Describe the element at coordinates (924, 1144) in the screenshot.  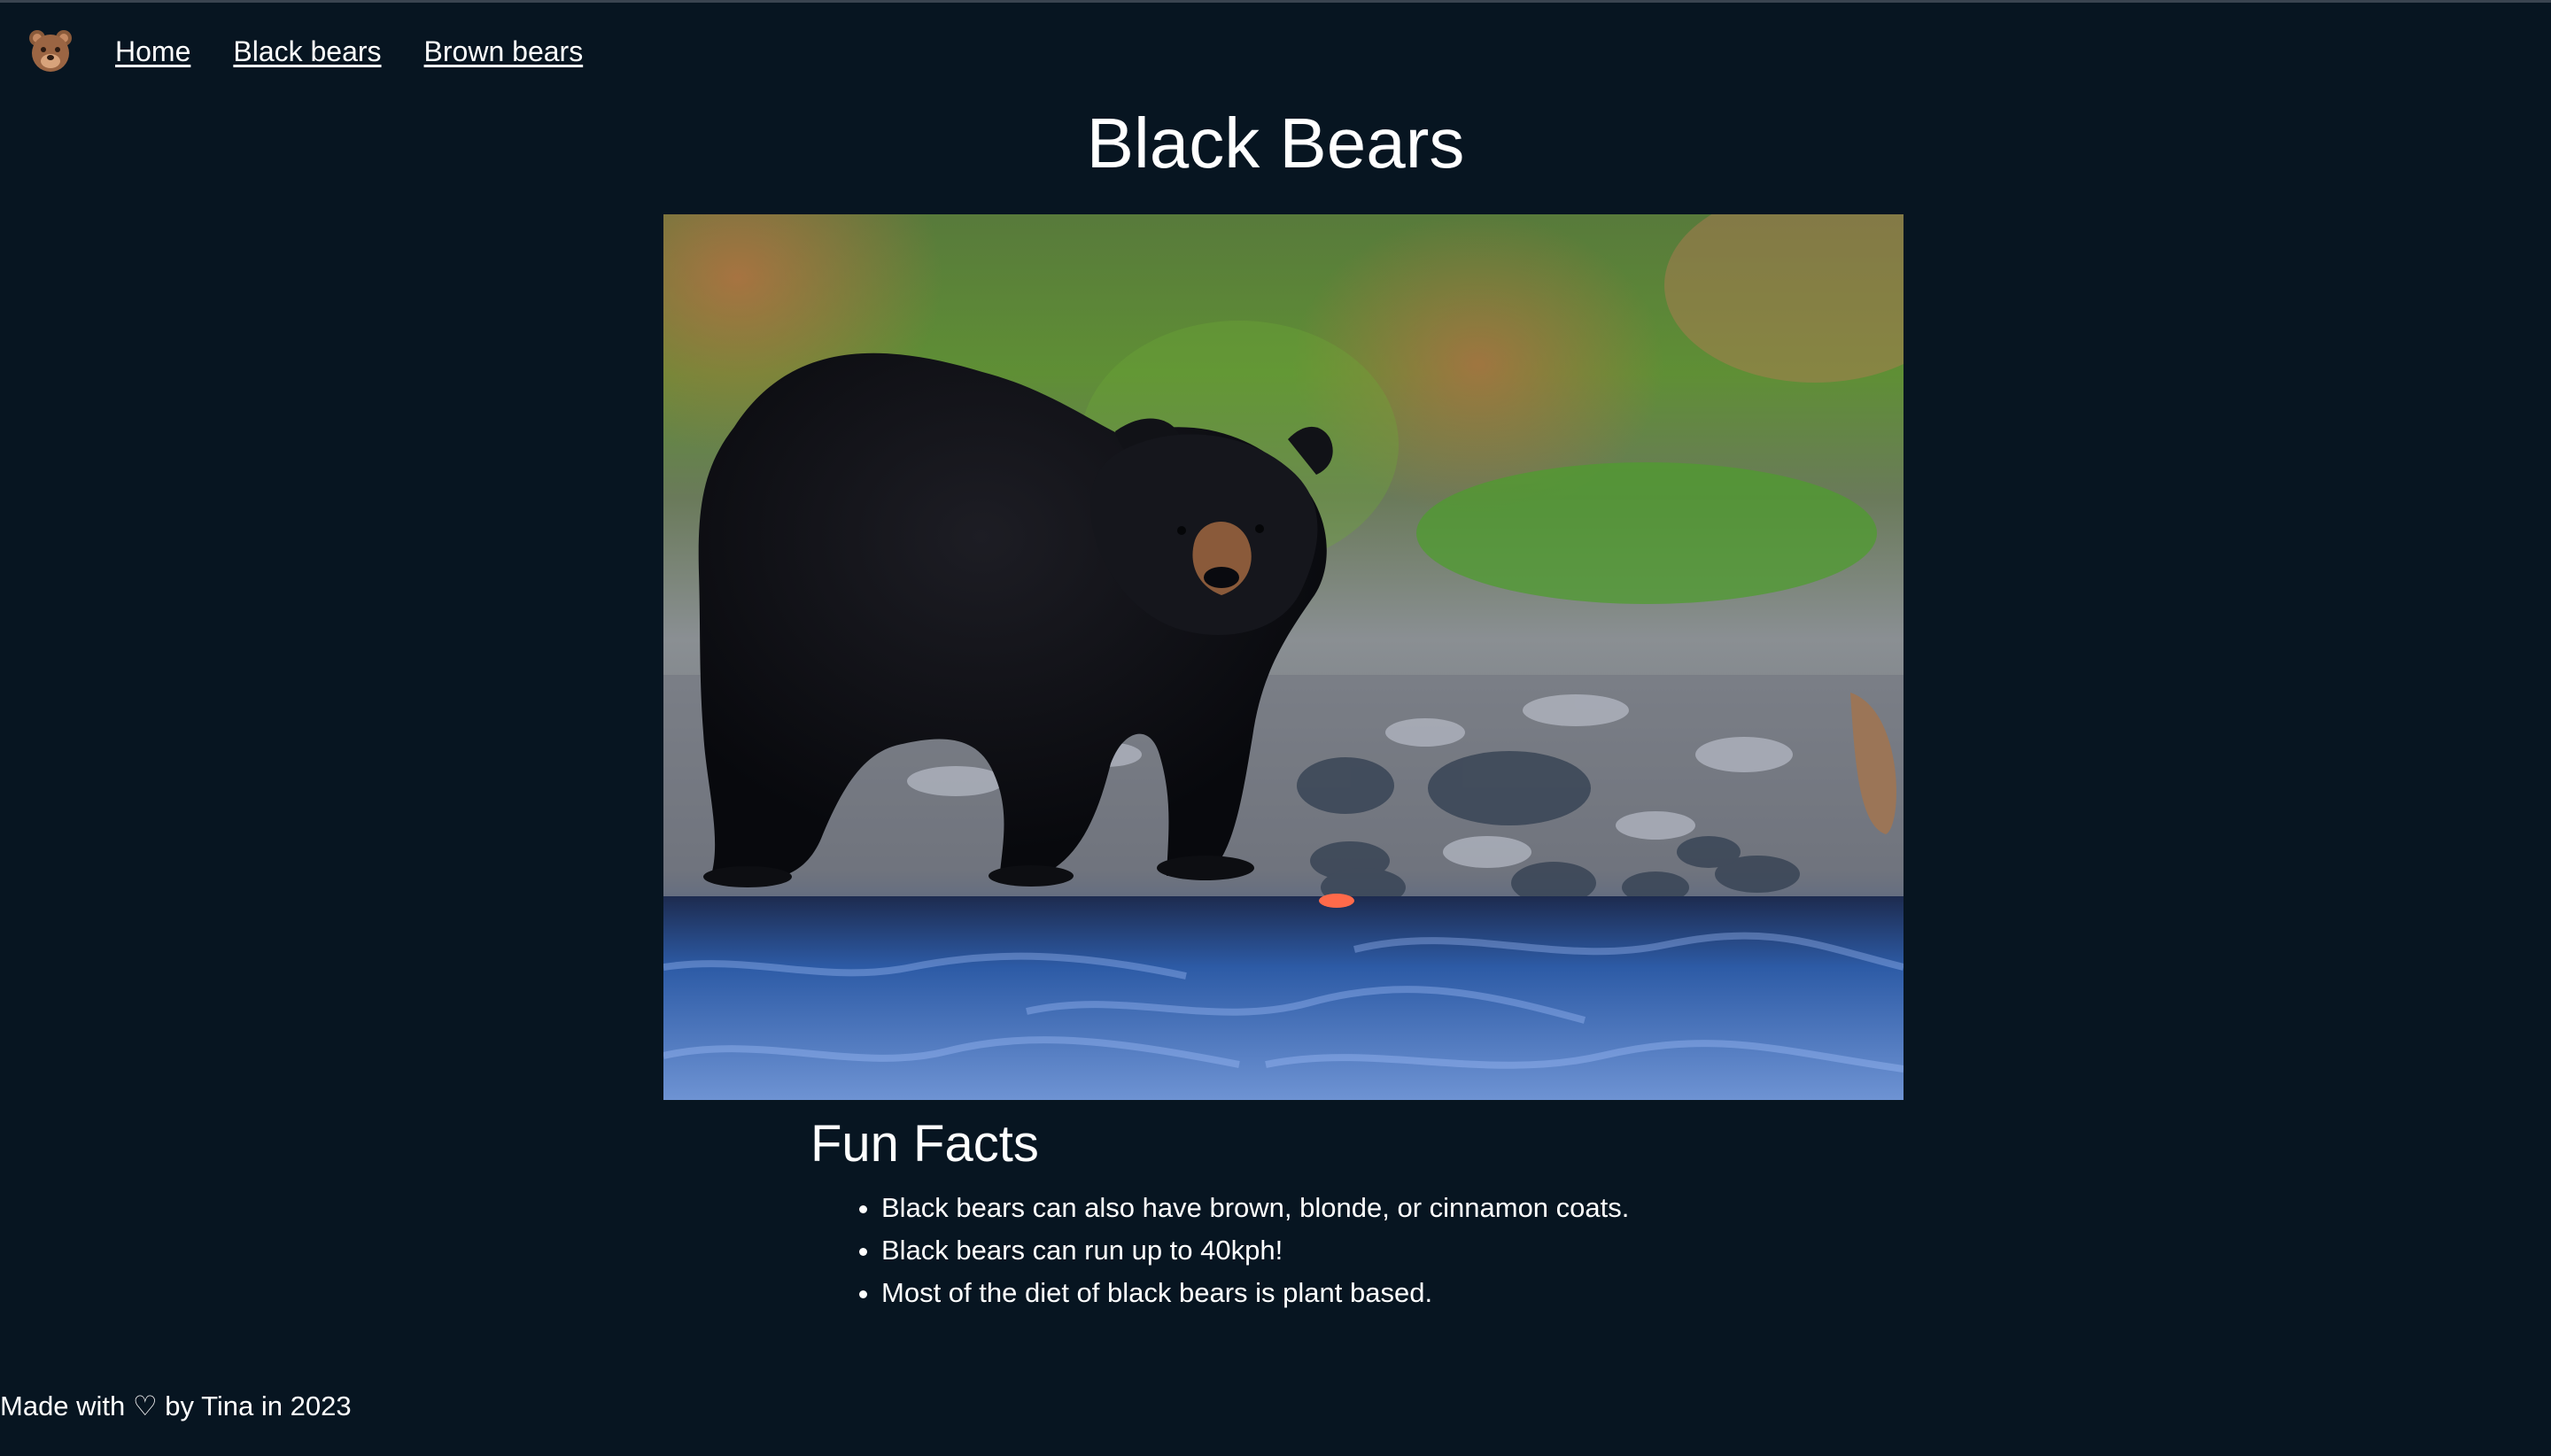
I see `fun-facts-heading: Fun Facts` at that location.